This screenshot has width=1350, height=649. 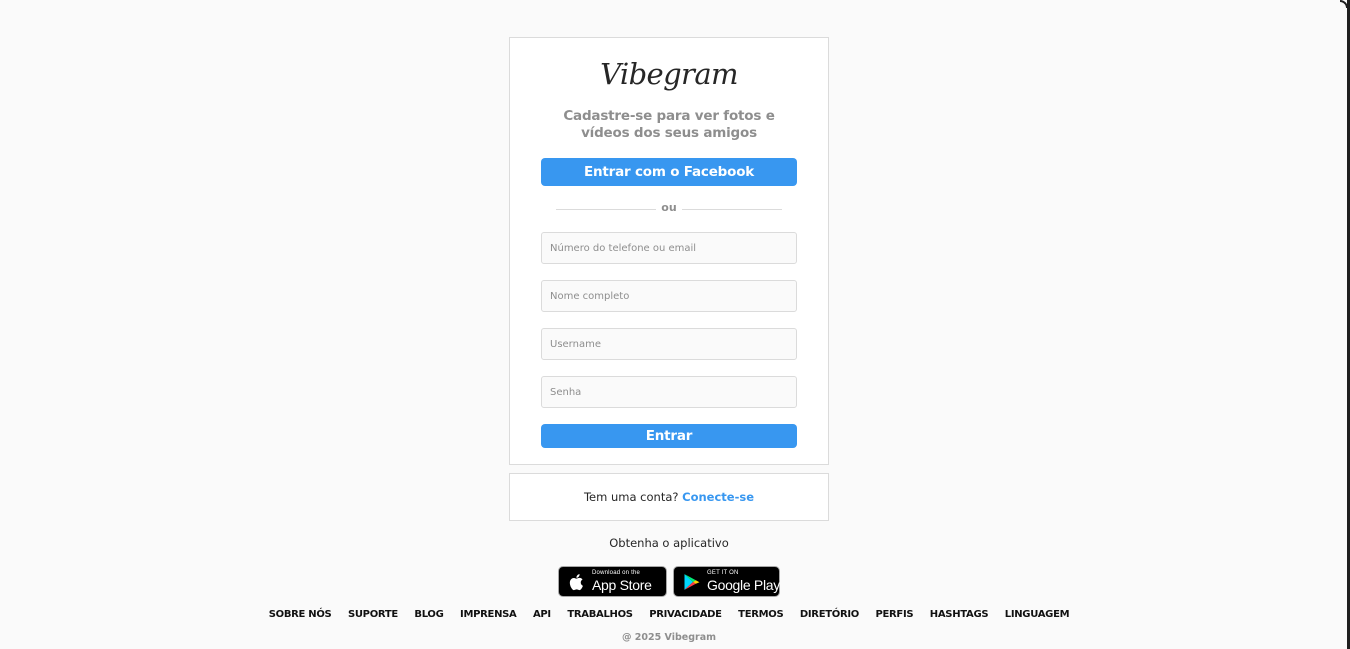 I want to click on app-store-big-text: App Store, so click(x=622, y=585).